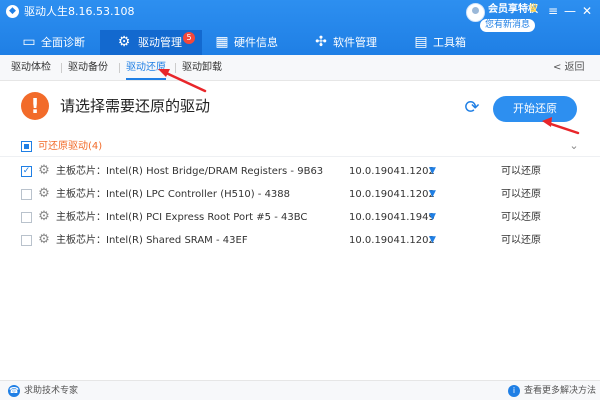 This screenshot has width=600, height=400. What do you see at coordinates (321, 42) in the screenshot?
I see `apps-icon: ✣` at bounding box center [321, 42].